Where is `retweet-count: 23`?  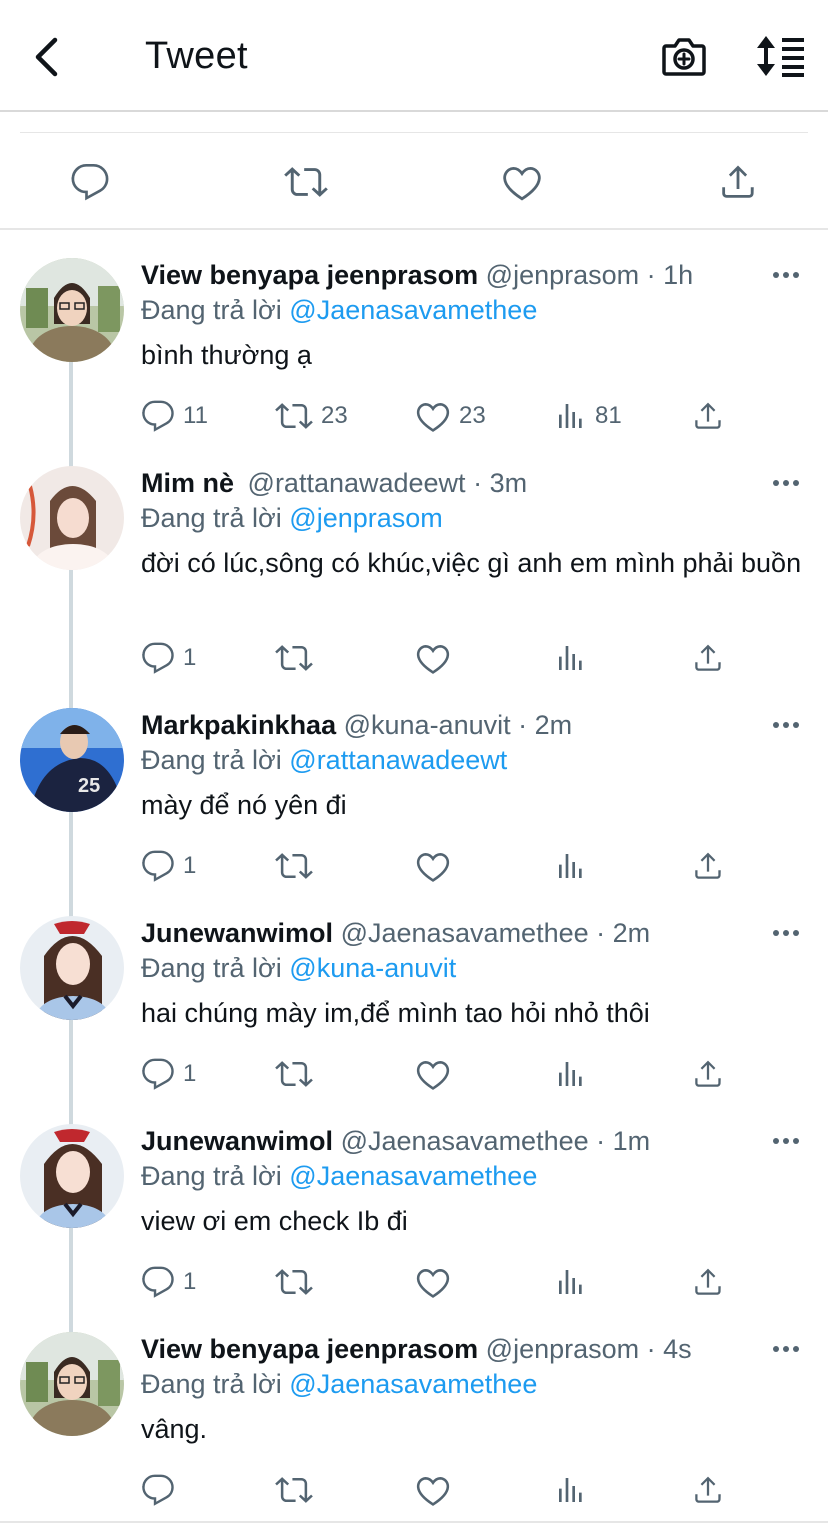 retweet-count: 23 is located at coordinates (334, 415).